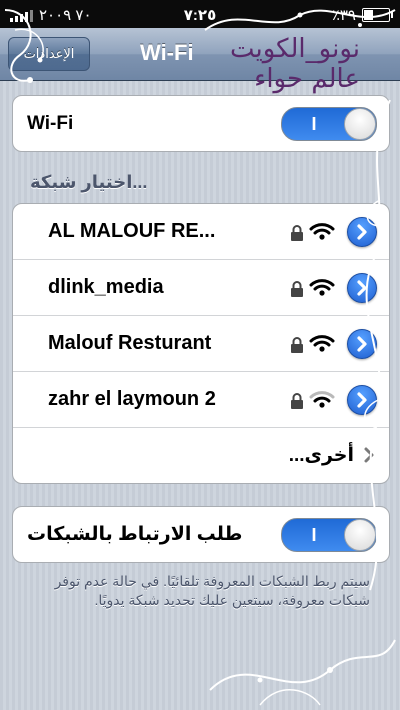  Describe the element at coordinates (135, 534) in the screenshot. I see `ask-join-label: طلب الارتباط بالشبكات` at that location.